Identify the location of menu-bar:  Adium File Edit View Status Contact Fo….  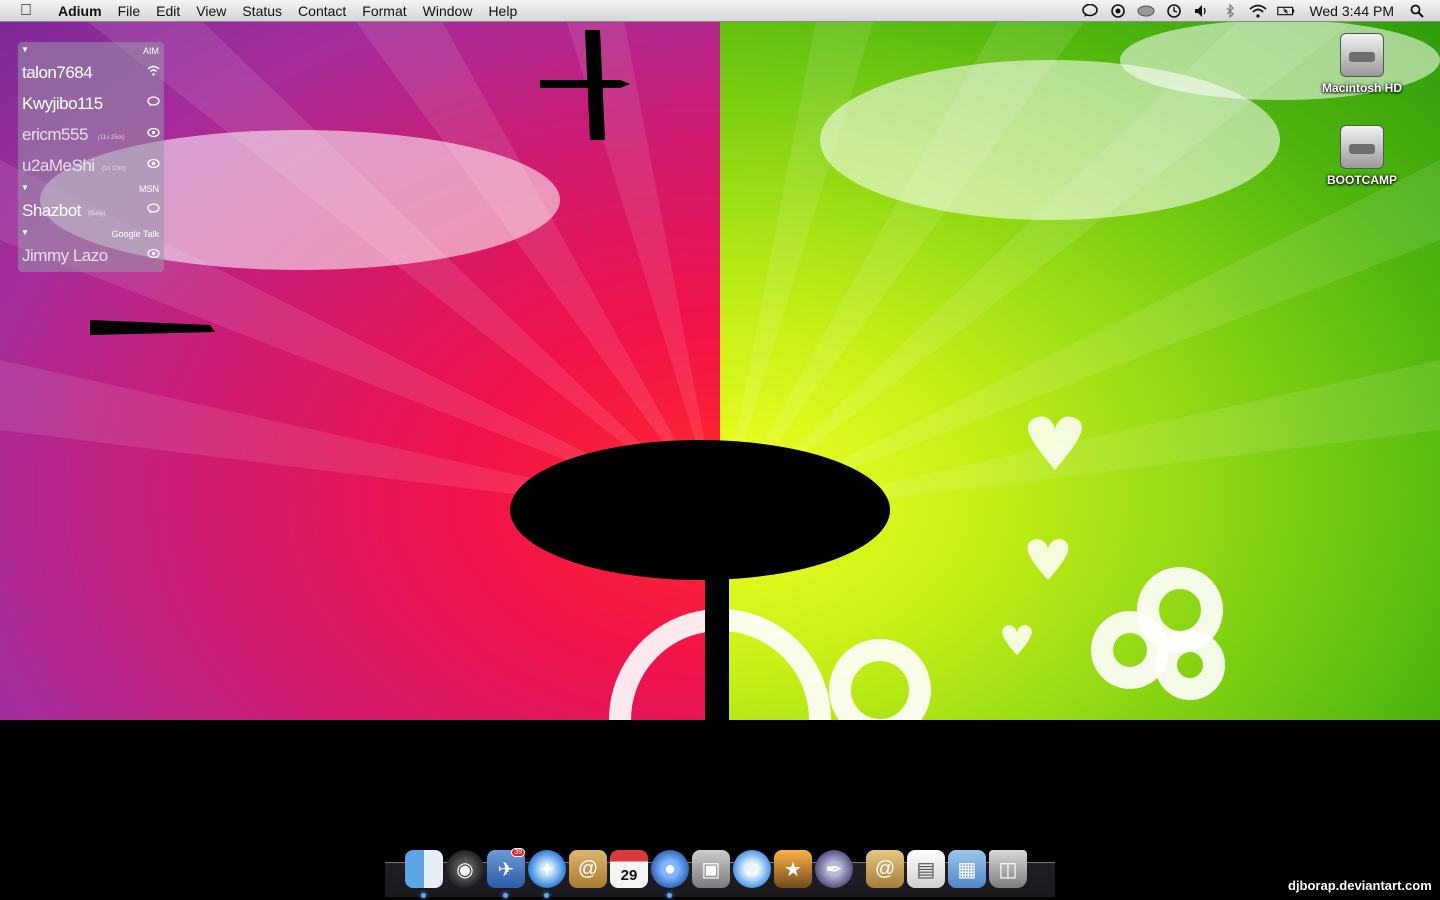
(720, 11).